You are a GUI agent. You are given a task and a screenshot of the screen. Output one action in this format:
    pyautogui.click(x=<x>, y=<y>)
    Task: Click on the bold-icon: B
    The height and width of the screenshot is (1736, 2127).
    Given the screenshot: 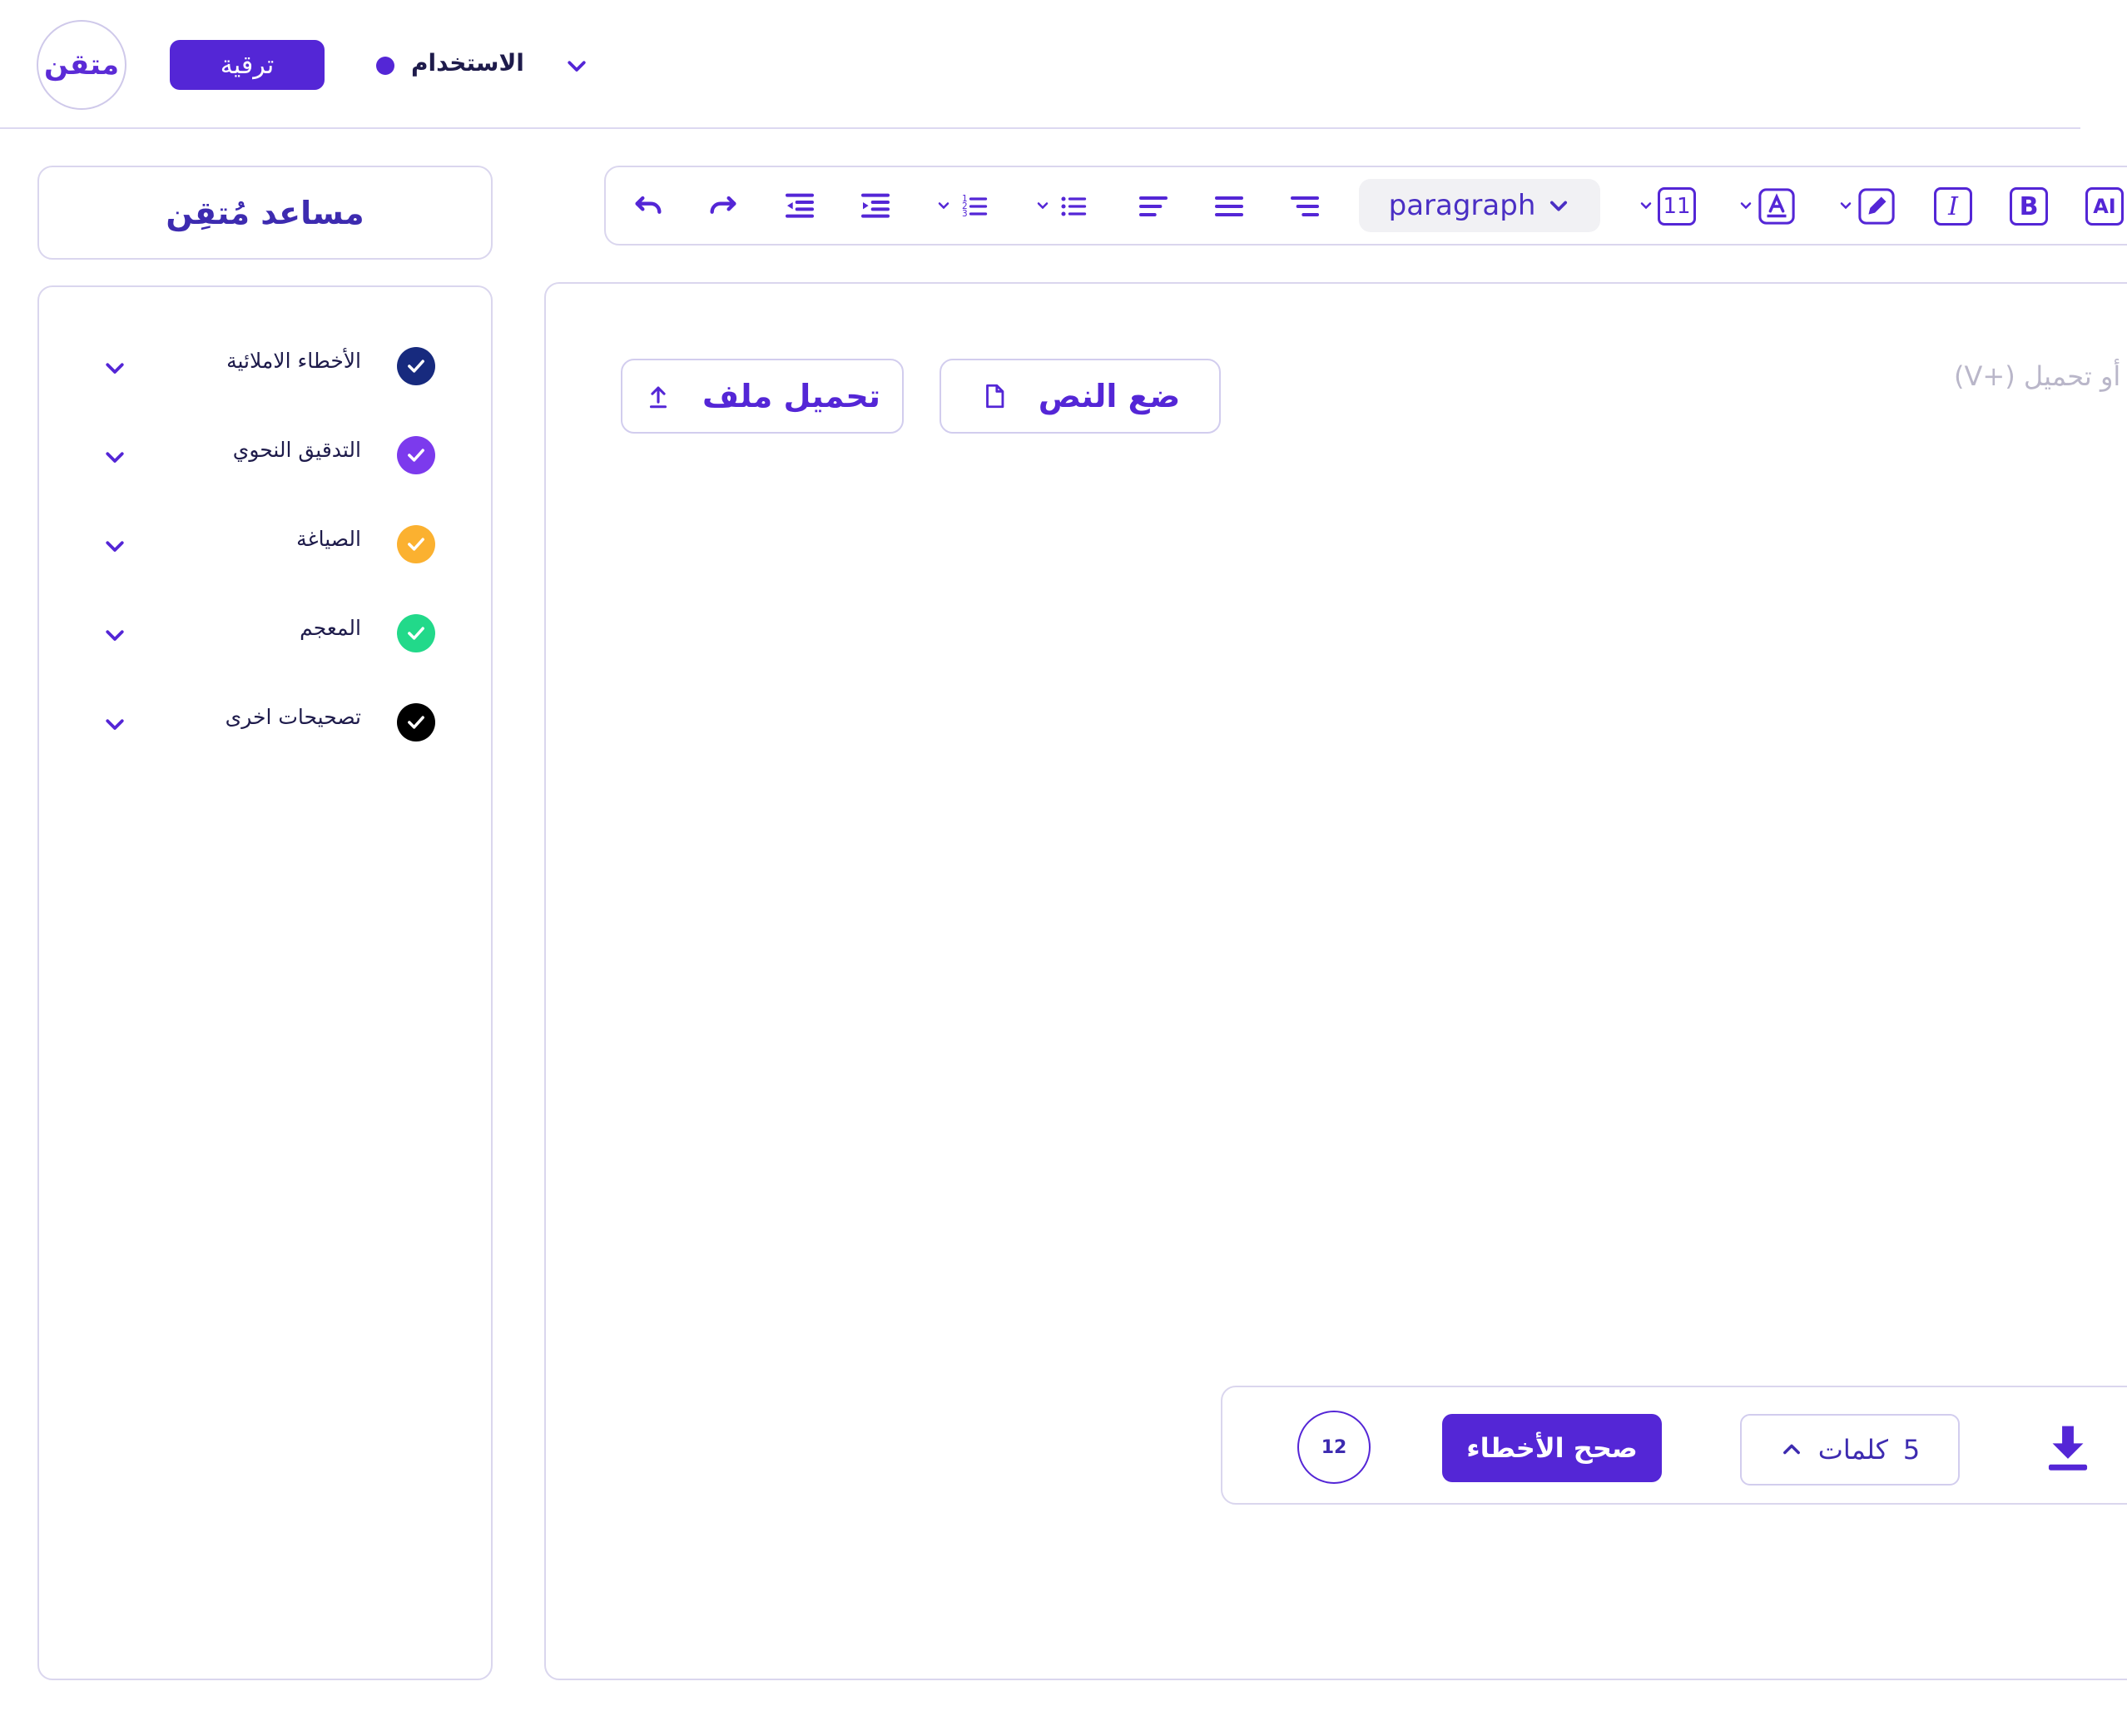 What is the action you would take?
    pyautogui.click(x=2029, y=207)
    